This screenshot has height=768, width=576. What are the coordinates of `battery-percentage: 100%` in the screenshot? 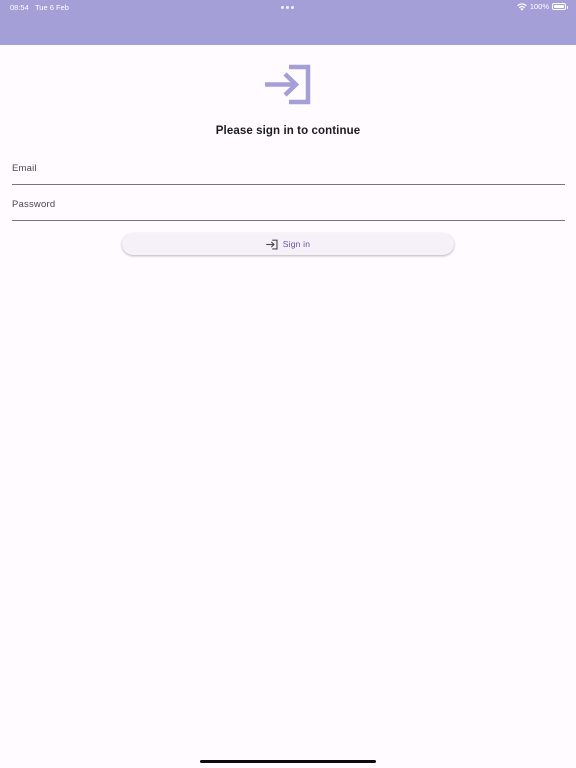 It's located at (539, 6).